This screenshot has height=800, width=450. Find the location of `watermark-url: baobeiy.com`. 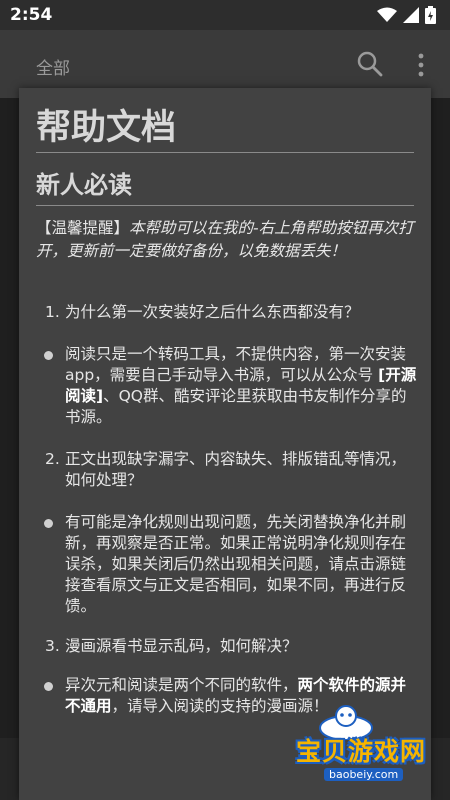

watermark-url: baobeiy.com is located at coordinates (364, 774).